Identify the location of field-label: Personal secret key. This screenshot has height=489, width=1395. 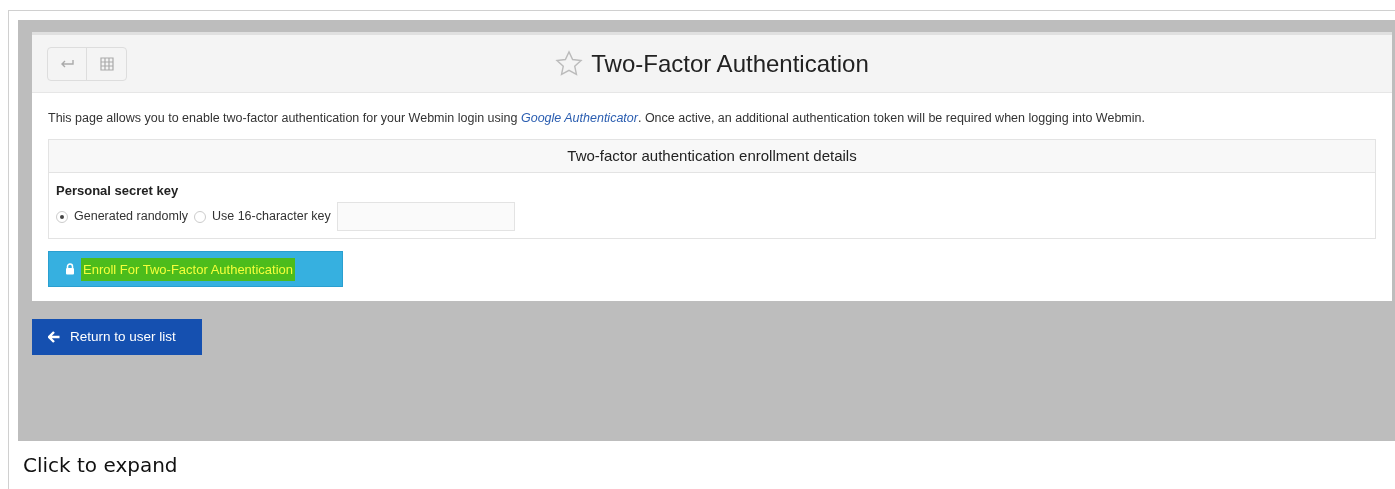
(118, 190).